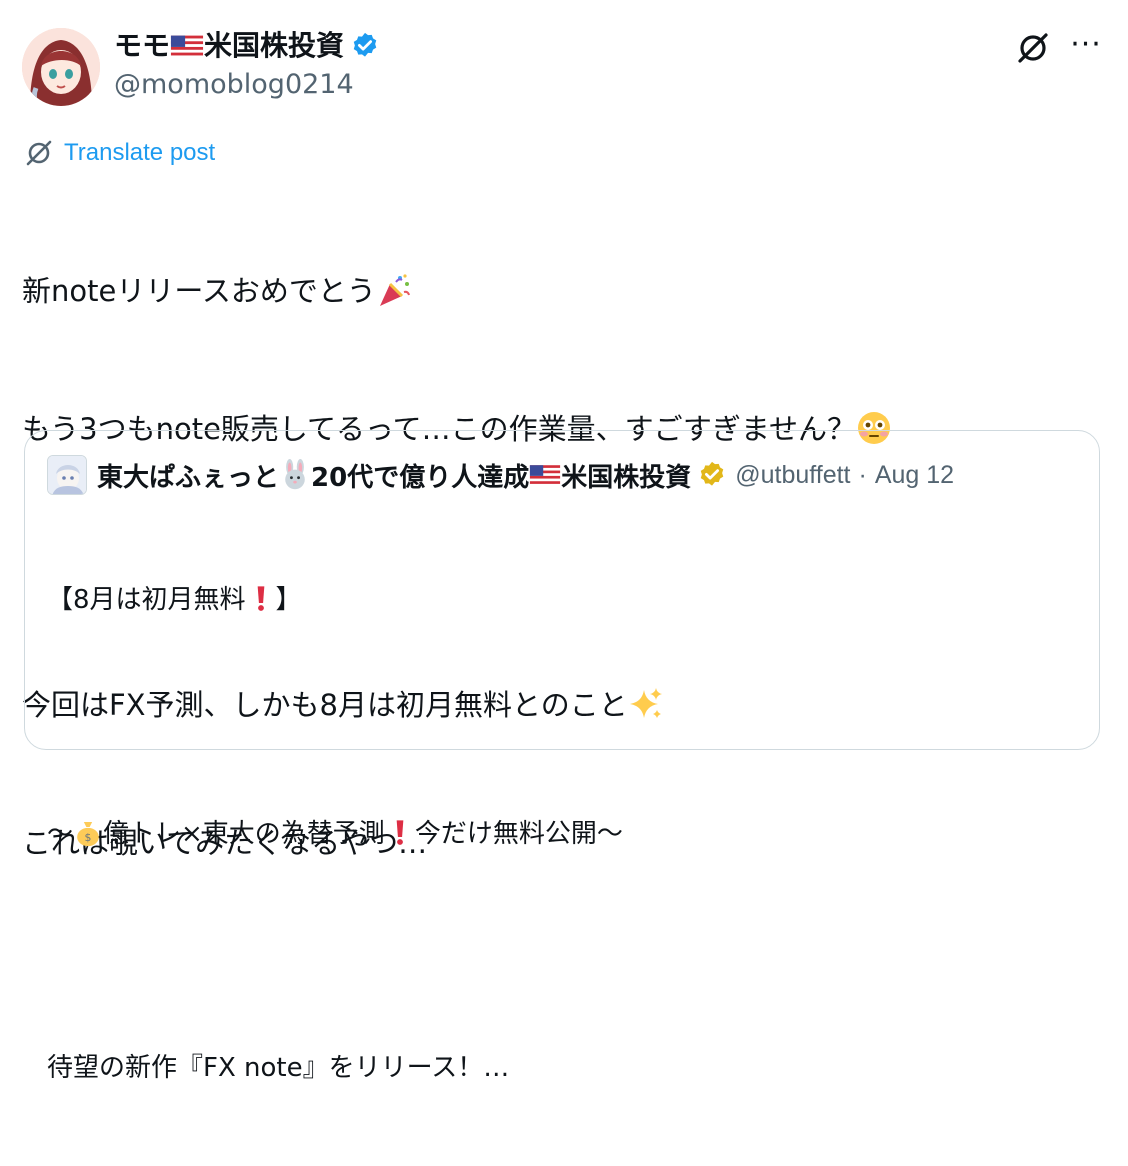 The width and height of the screenshot is (1128, 1166). I want to click on quoted-line1-end: 】, so click(288, 600).